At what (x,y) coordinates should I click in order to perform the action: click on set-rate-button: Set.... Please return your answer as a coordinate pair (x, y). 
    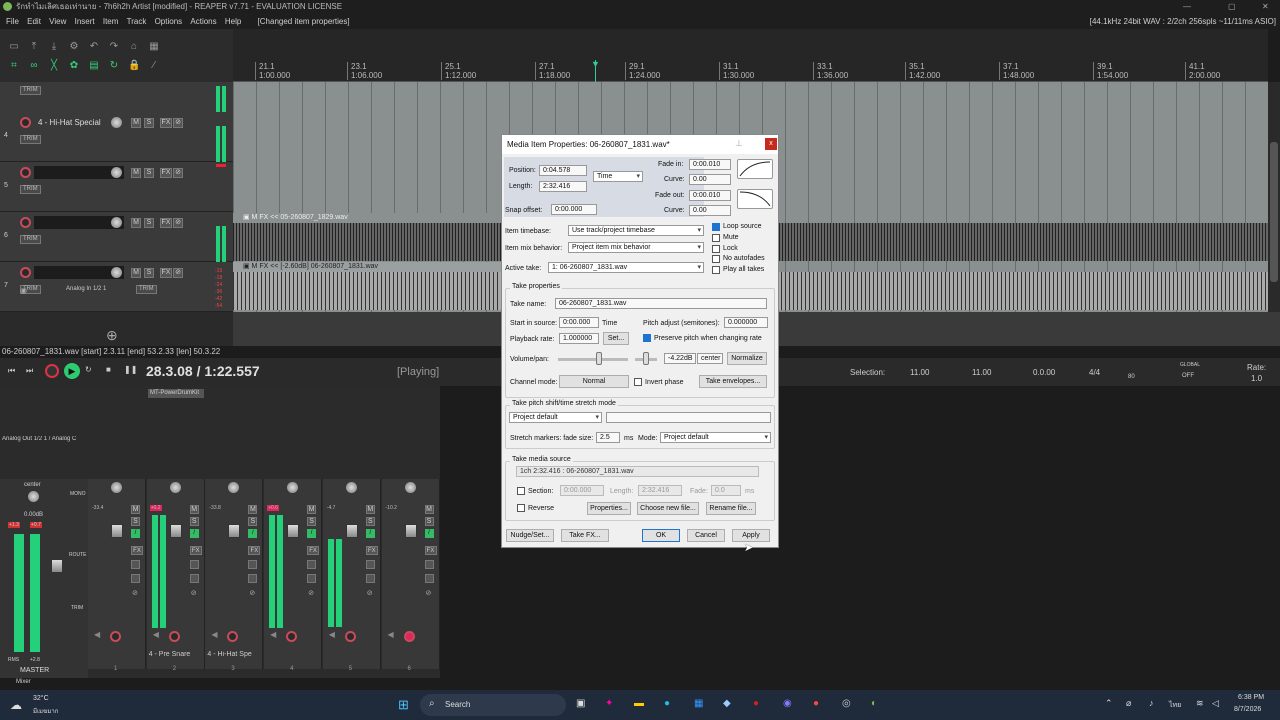
    Looking at the image, I should click on (616, 338).